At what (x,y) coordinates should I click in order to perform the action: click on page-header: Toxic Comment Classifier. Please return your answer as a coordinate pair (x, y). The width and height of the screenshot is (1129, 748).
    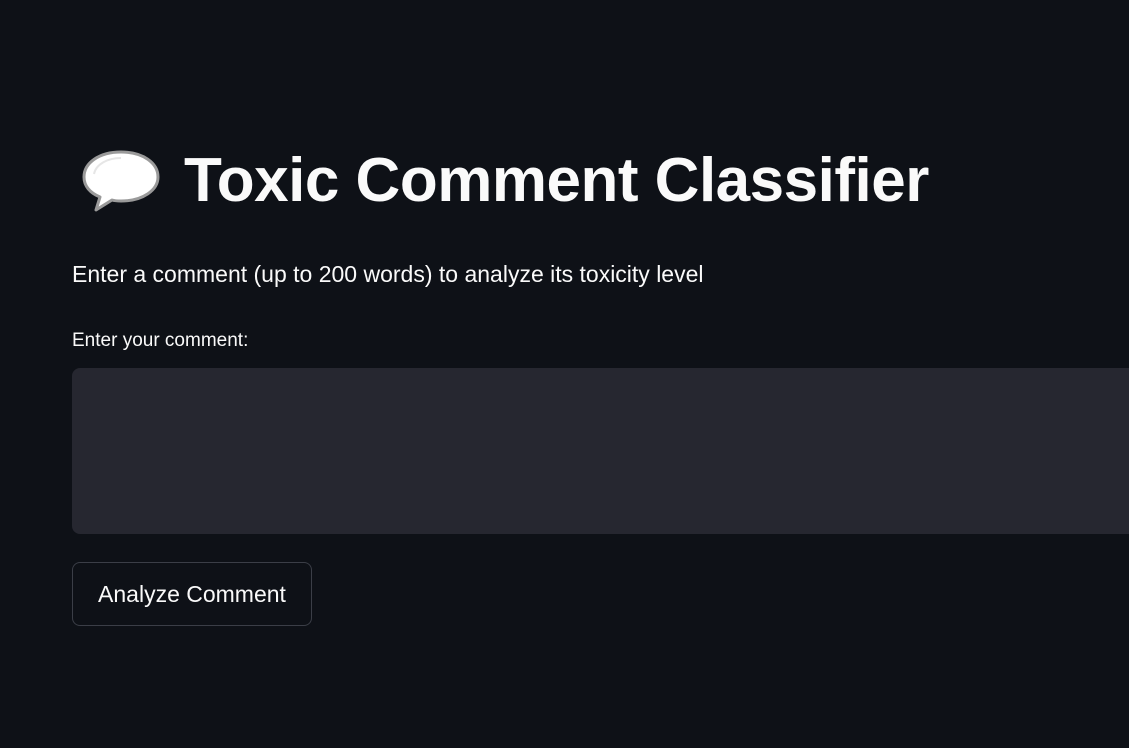
    Looking at the image, I should click on (504, 181).